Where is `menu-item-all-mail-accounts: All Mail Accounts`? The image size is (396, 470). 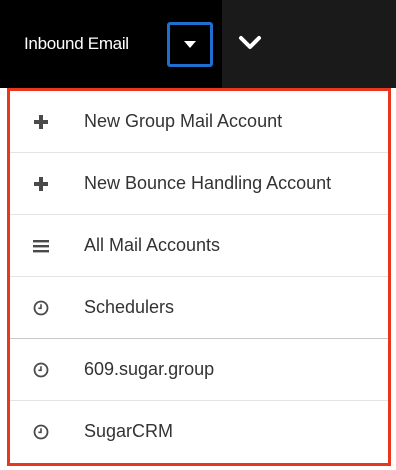 menu-item-all-mail-accounts: All Mail Accounts is located at coordinates (199, 246).